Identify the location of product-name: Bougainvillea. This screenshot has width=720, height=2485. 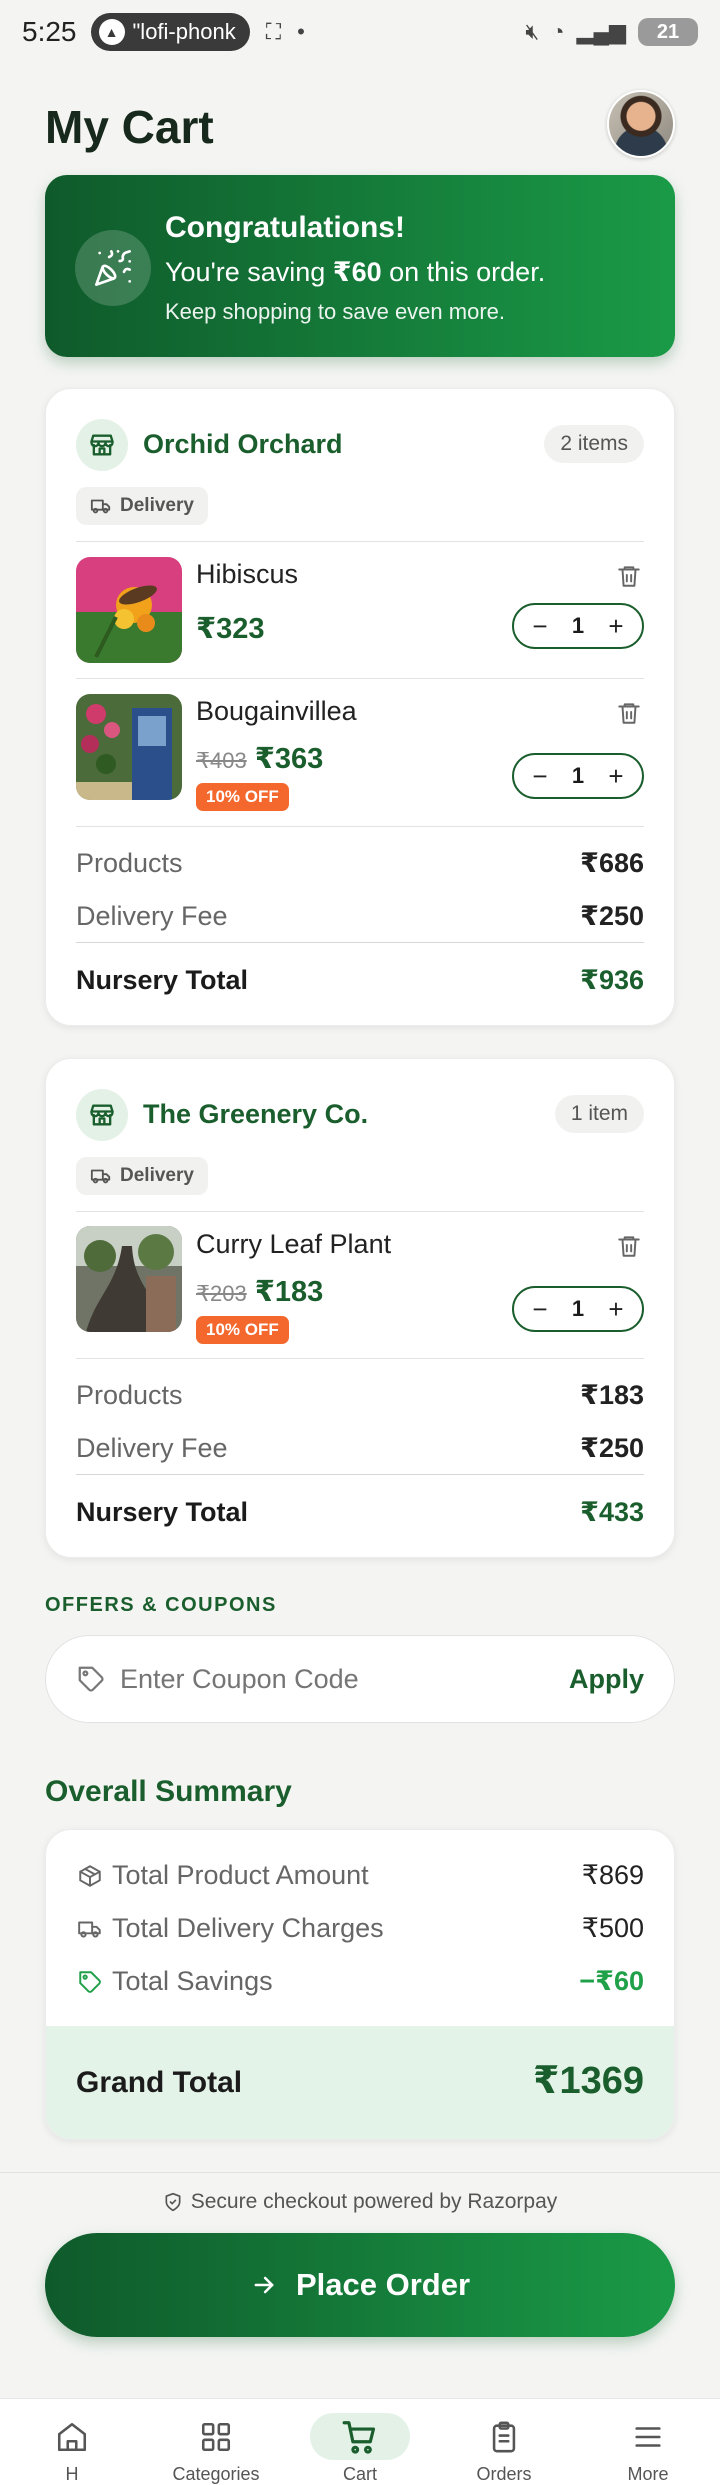
(276, 711).